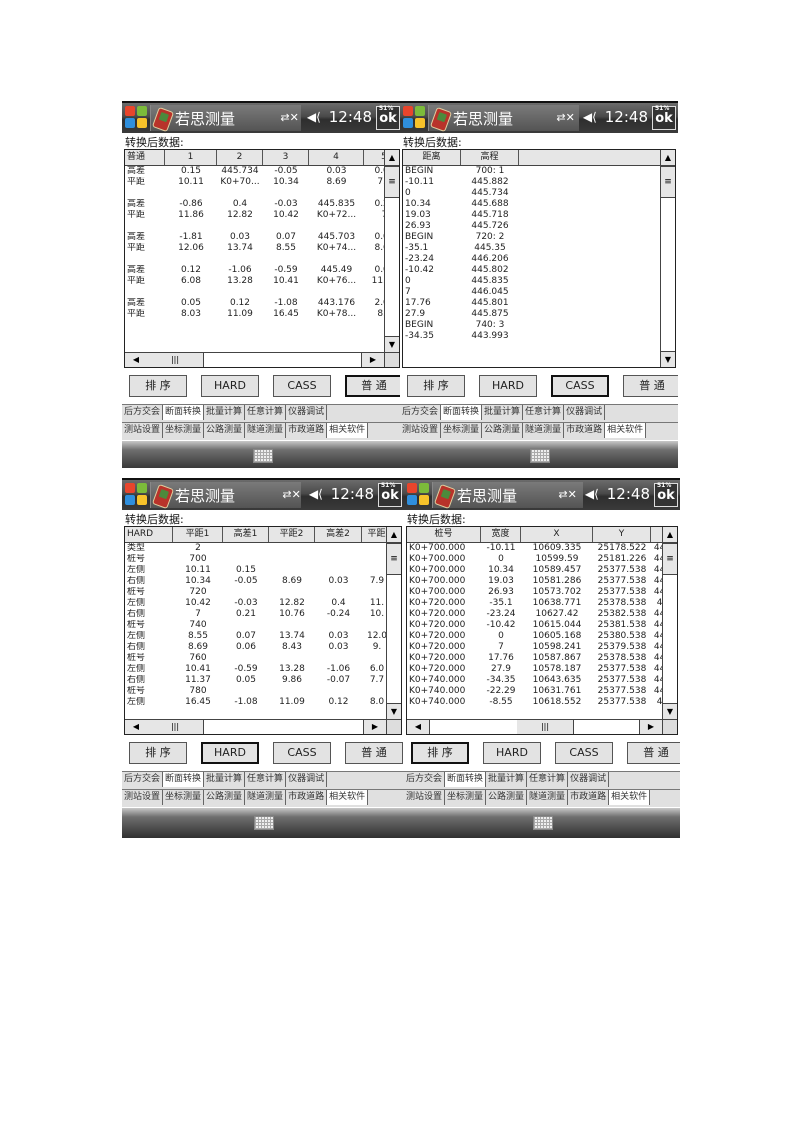  Describe the element at coordinates (258, 691) in the screenshot. I see `table-row: 桩号 780` at that location.